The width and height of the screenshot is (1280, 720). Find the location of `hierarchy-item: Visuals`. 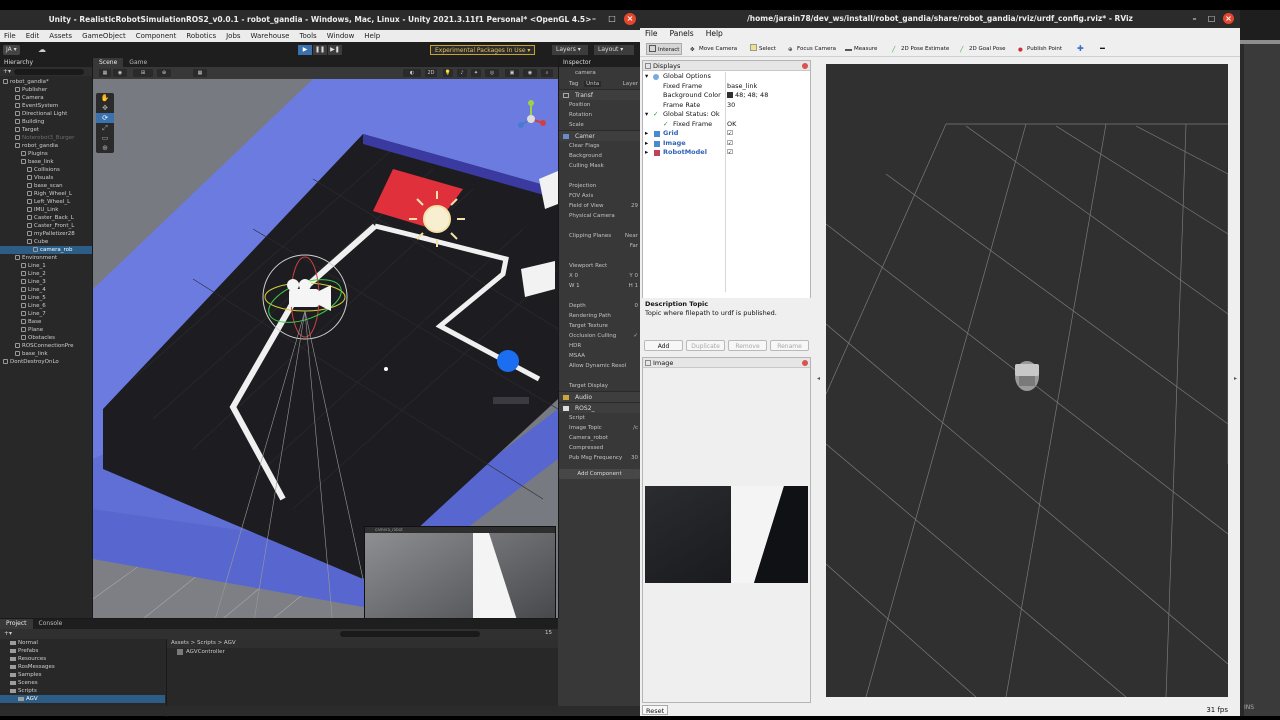

hierarchy-item: Visuals is located at coordinates (46, 178).